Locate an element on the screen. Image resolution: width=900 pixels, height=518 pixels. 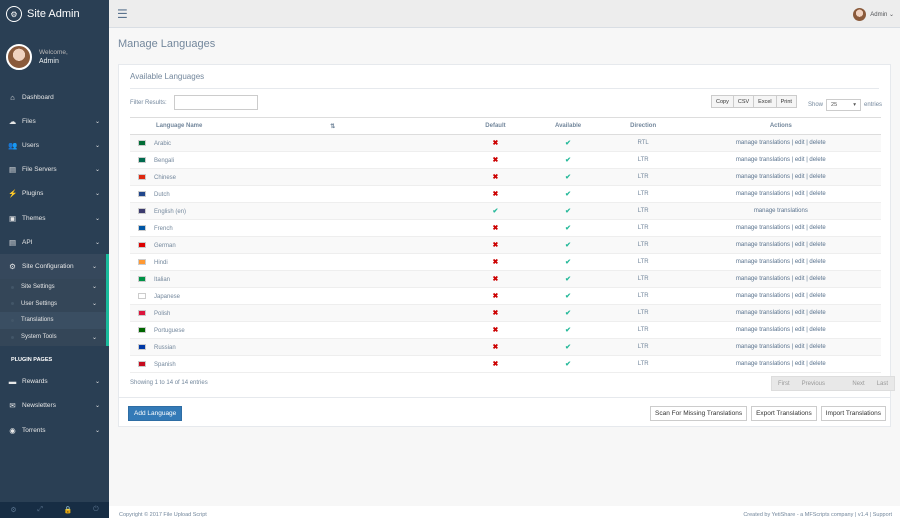
fullscreen-icon: ⤢ is located at coordinates (40, 510).